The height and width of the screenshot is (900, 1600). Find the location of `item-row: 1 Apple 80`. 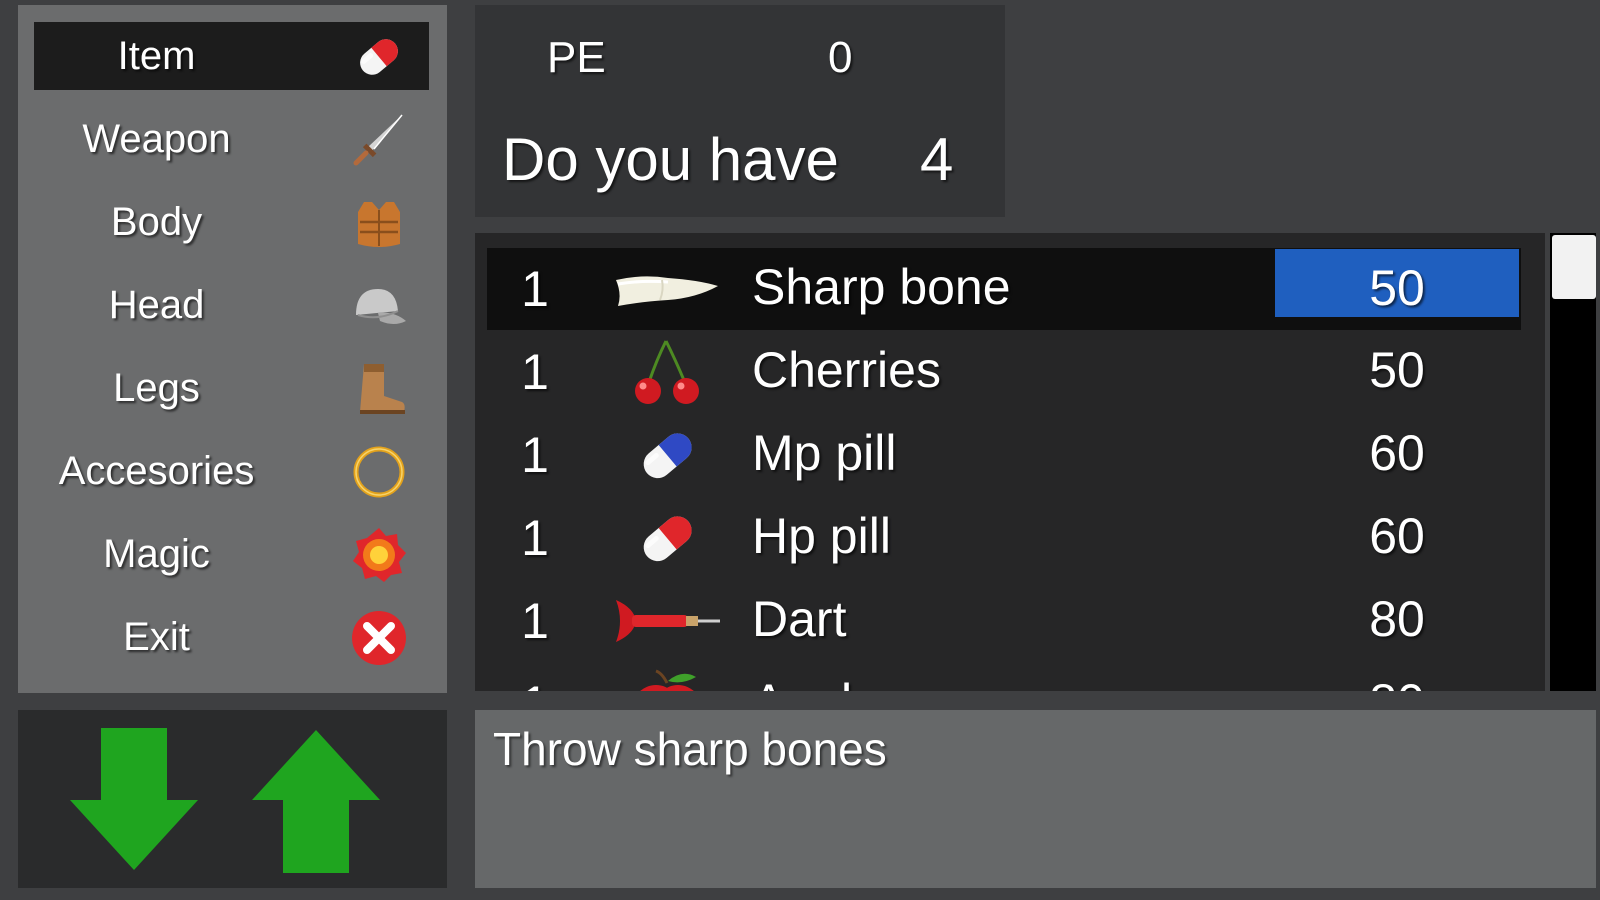

item-row: 1 Apple 80 is located at coordinates (1004, 677).